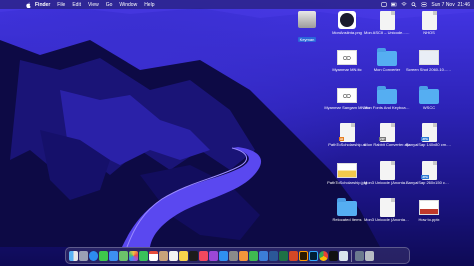 The image size is (474, 266). What do you see at coordinates (76, 5) in the screenshot?
I see `menu-edit: Edit` at bounding box center [76, 5].